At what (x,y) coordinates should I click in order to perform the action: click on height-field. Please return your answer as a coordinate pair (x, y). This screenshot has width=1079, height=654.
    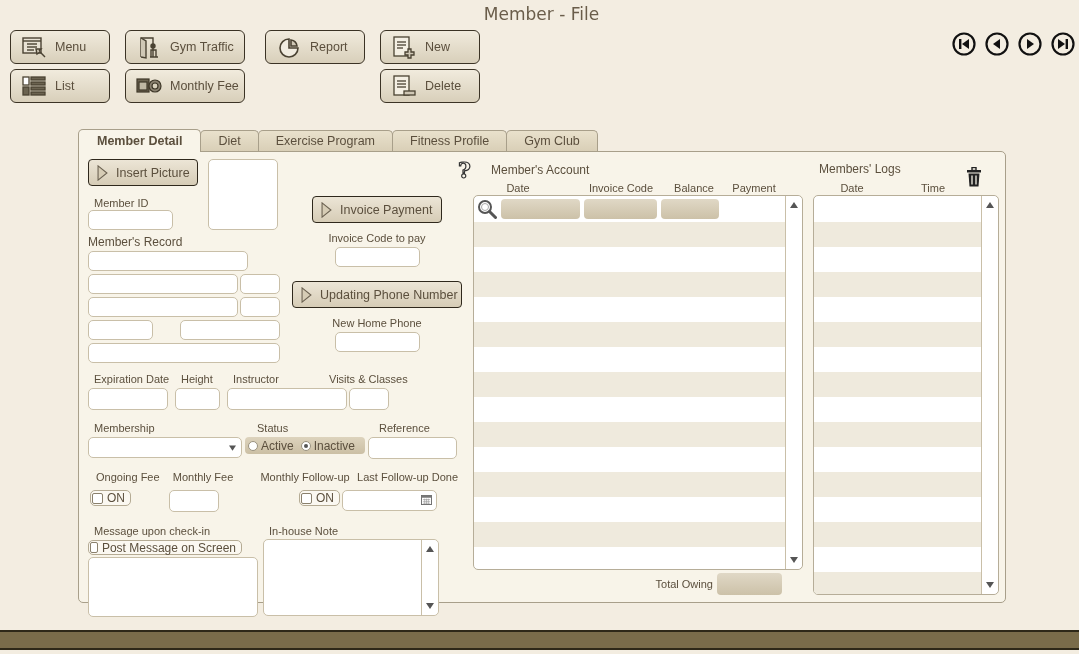
    Looking at the image, I should click on (197, 399).